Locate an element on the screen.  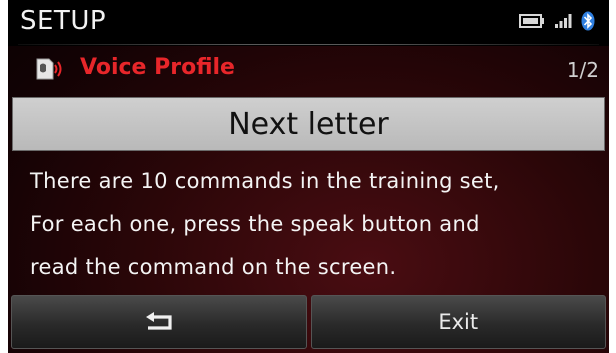
page-indicator: 1/2 is located at coordinates (582, 70).